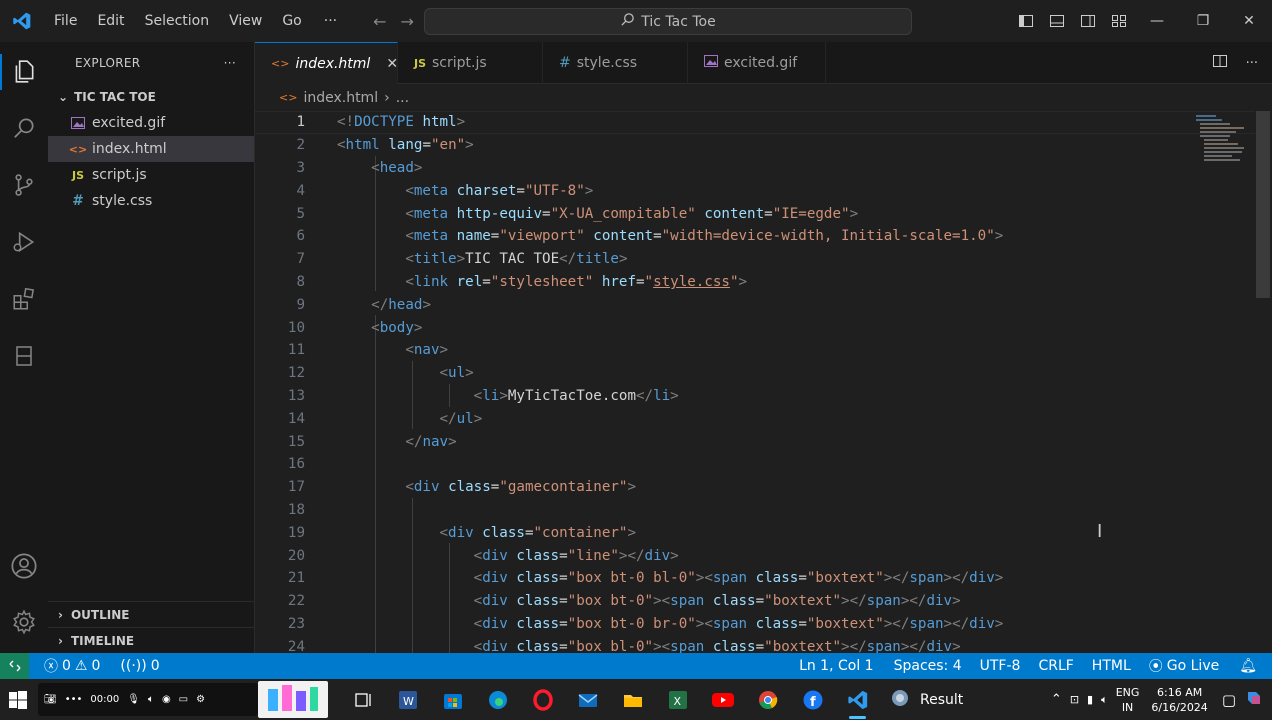 This screenshot has width=1272, height=720. I want to click on line-ending: CRLF, so click(1055, 666).